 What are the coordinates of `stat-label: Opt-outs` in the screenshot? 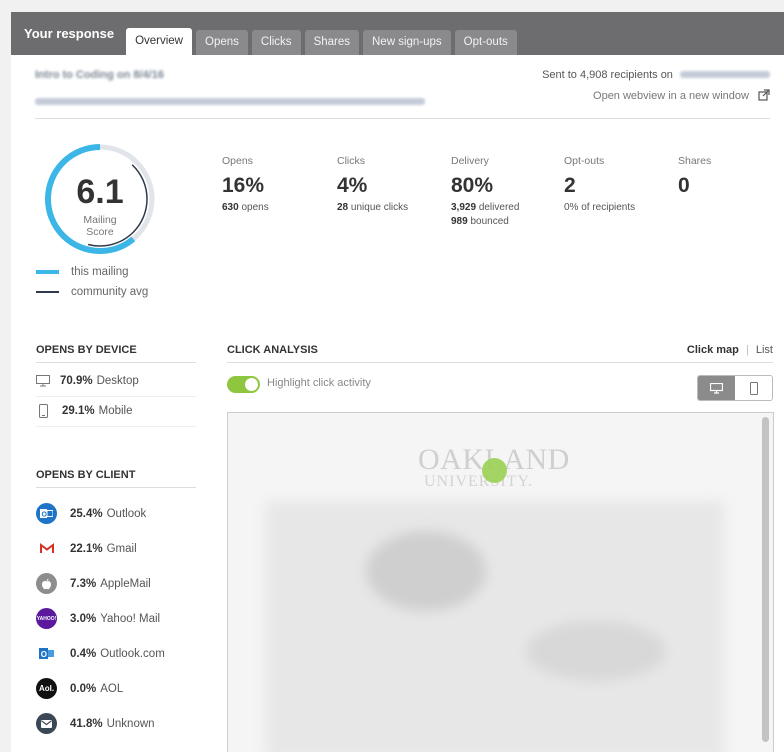 It's located at (584, 161).